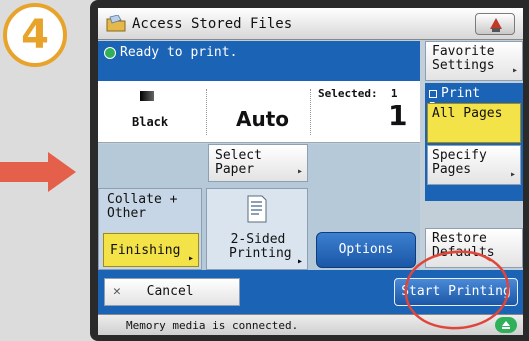 The height and width of the screenshot is (341, 529). Describe the element at coordinates (116, 23) in the screenshot. I see `folder-icon` at that location.